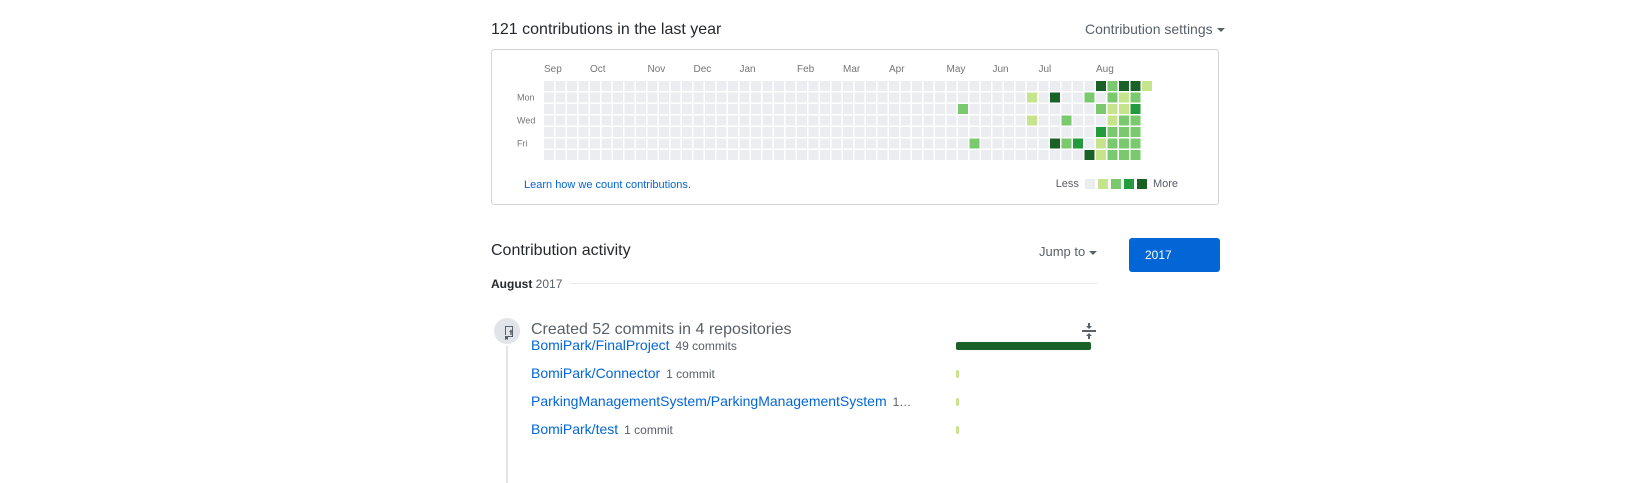 The image size is (1631, 483). Describe the element at coordinates (1155, 29) in the screenshot. I see `contribution-settings-dropdown: Contribution settings` at that location.